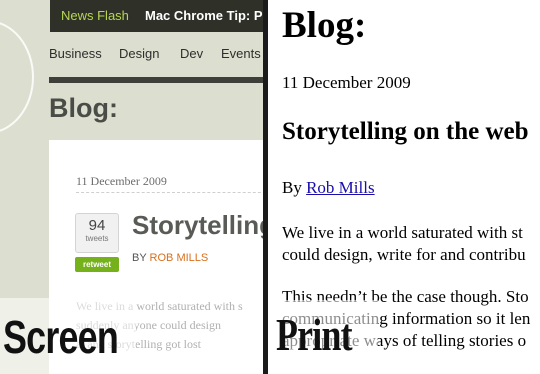 This screenshot has height=374, width=540. What do you see at coordinates (191, 53) in the screenshot?
I see `nav-item-dev: Dev` at bounding box center [191, 53].